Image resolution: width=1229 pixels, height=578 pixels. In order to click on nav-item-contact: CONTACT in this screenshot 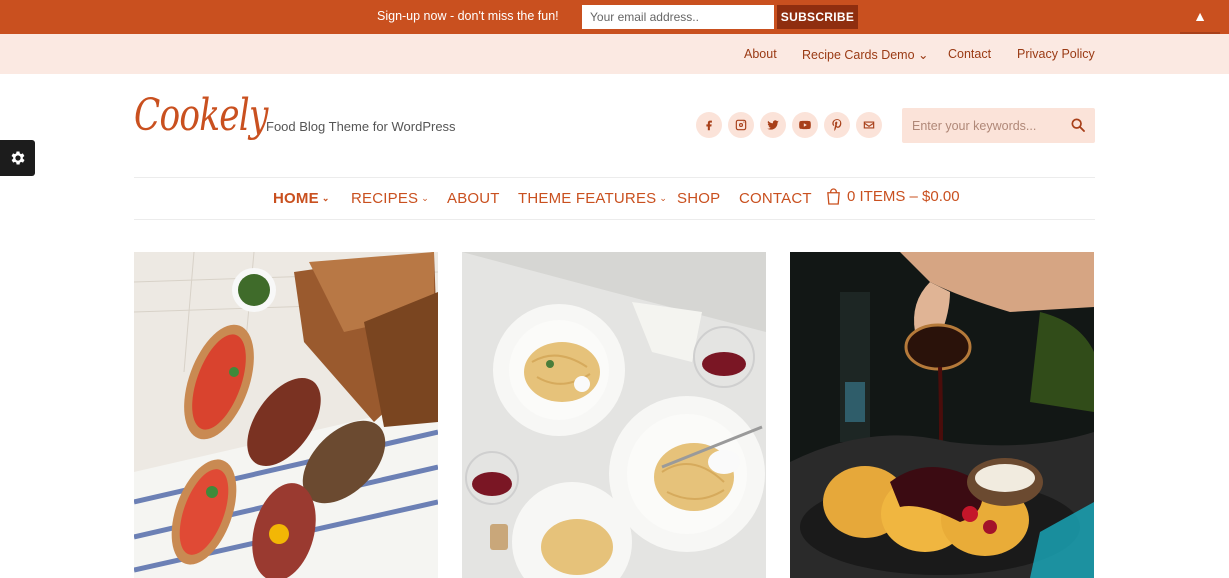, I will do `click(775, 198)`.